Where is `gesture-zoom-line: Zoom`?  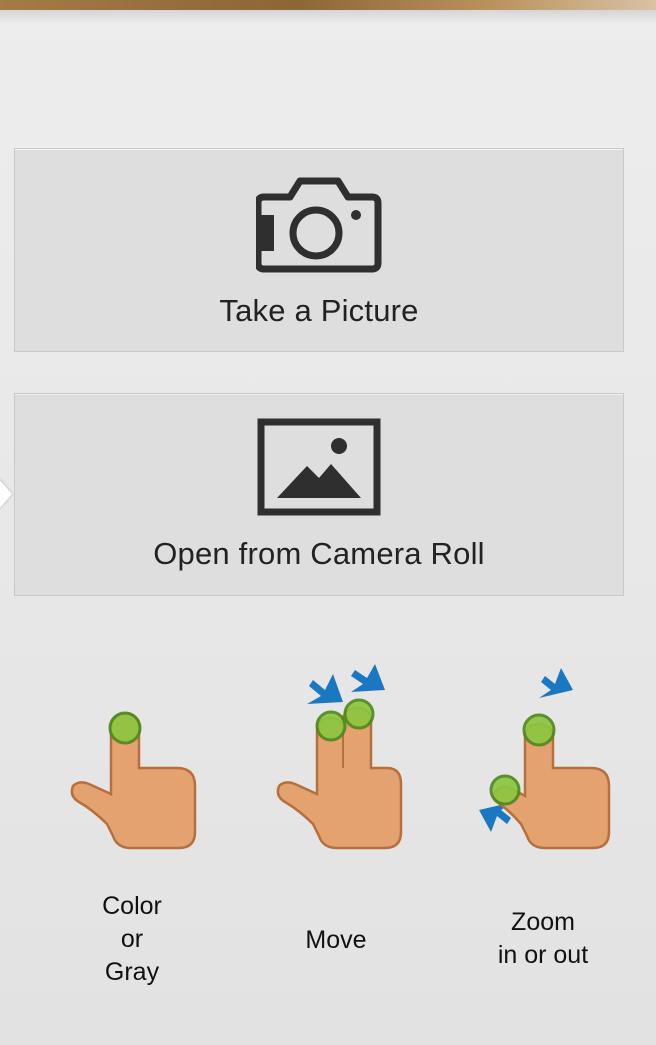
gesture-zoom-line: Zoom is located at coordinates (543, 922).